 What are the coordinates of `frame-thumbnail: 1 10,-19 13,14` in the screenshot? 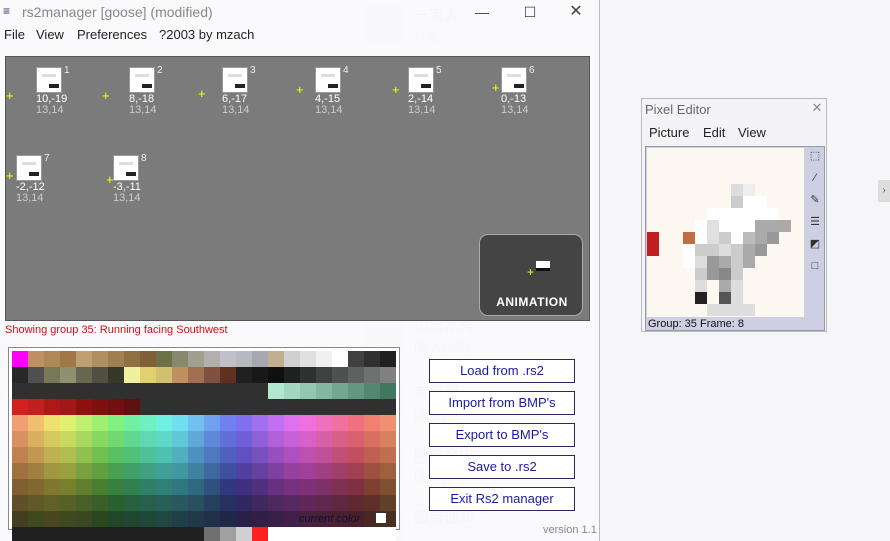 It's located at (51, 93).